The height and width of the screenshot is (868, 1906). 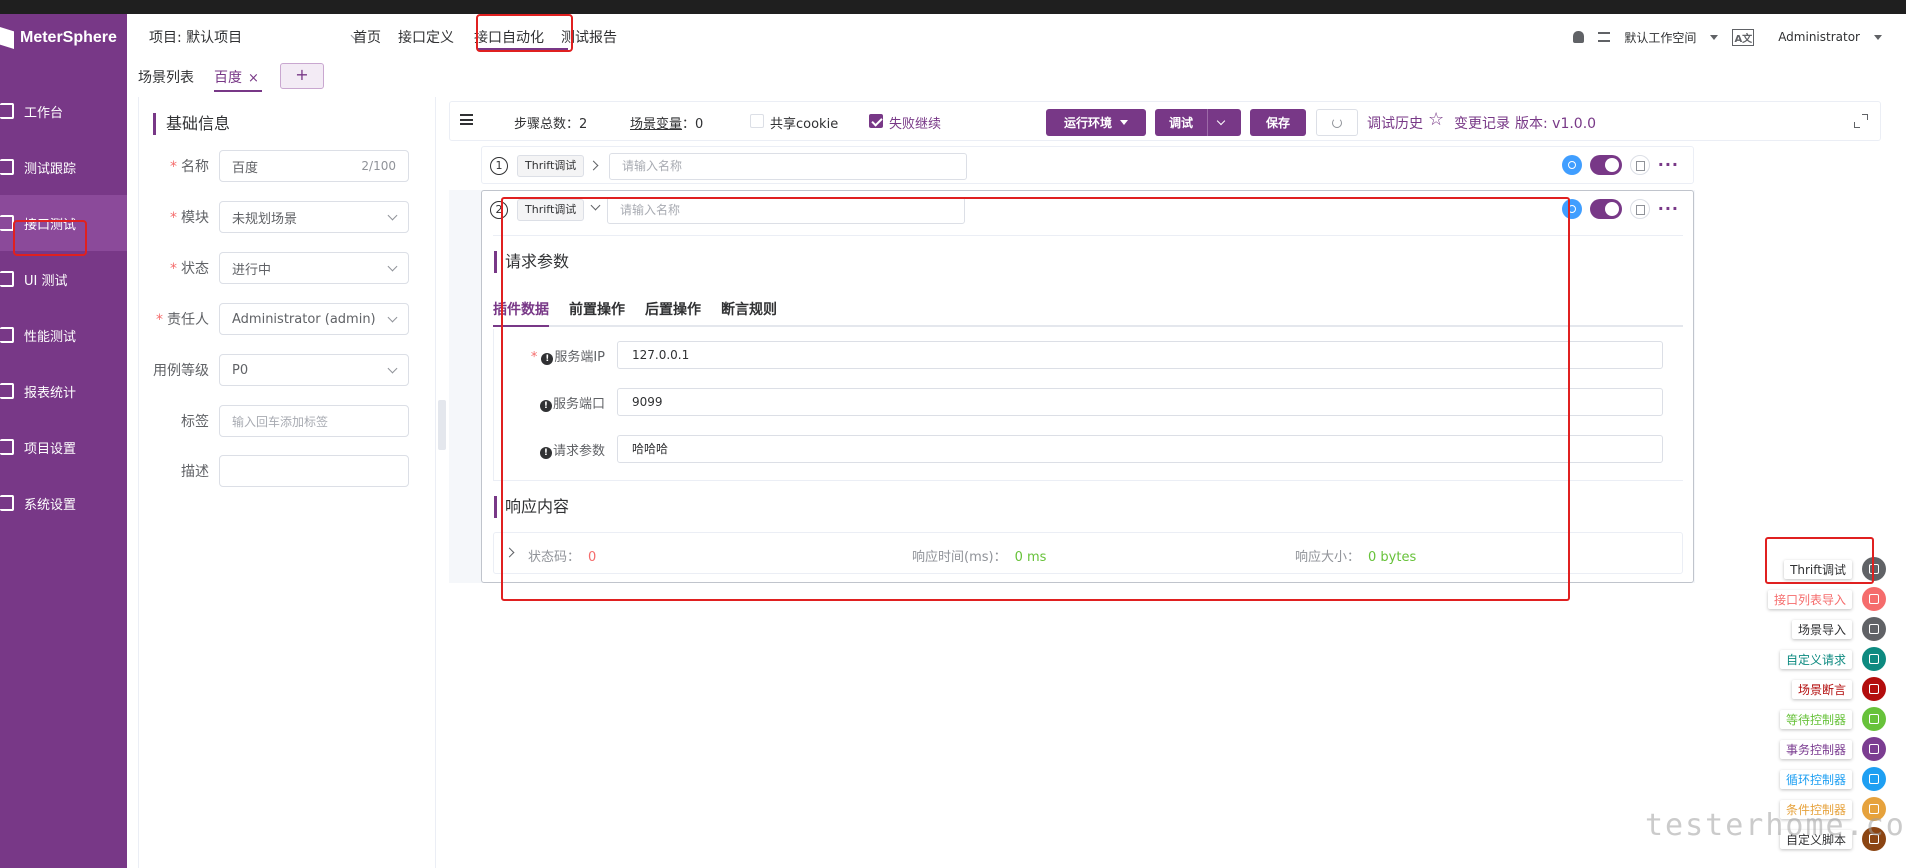 I want to click on owner-select: Administrator (admin), so click(x=314, y=319).